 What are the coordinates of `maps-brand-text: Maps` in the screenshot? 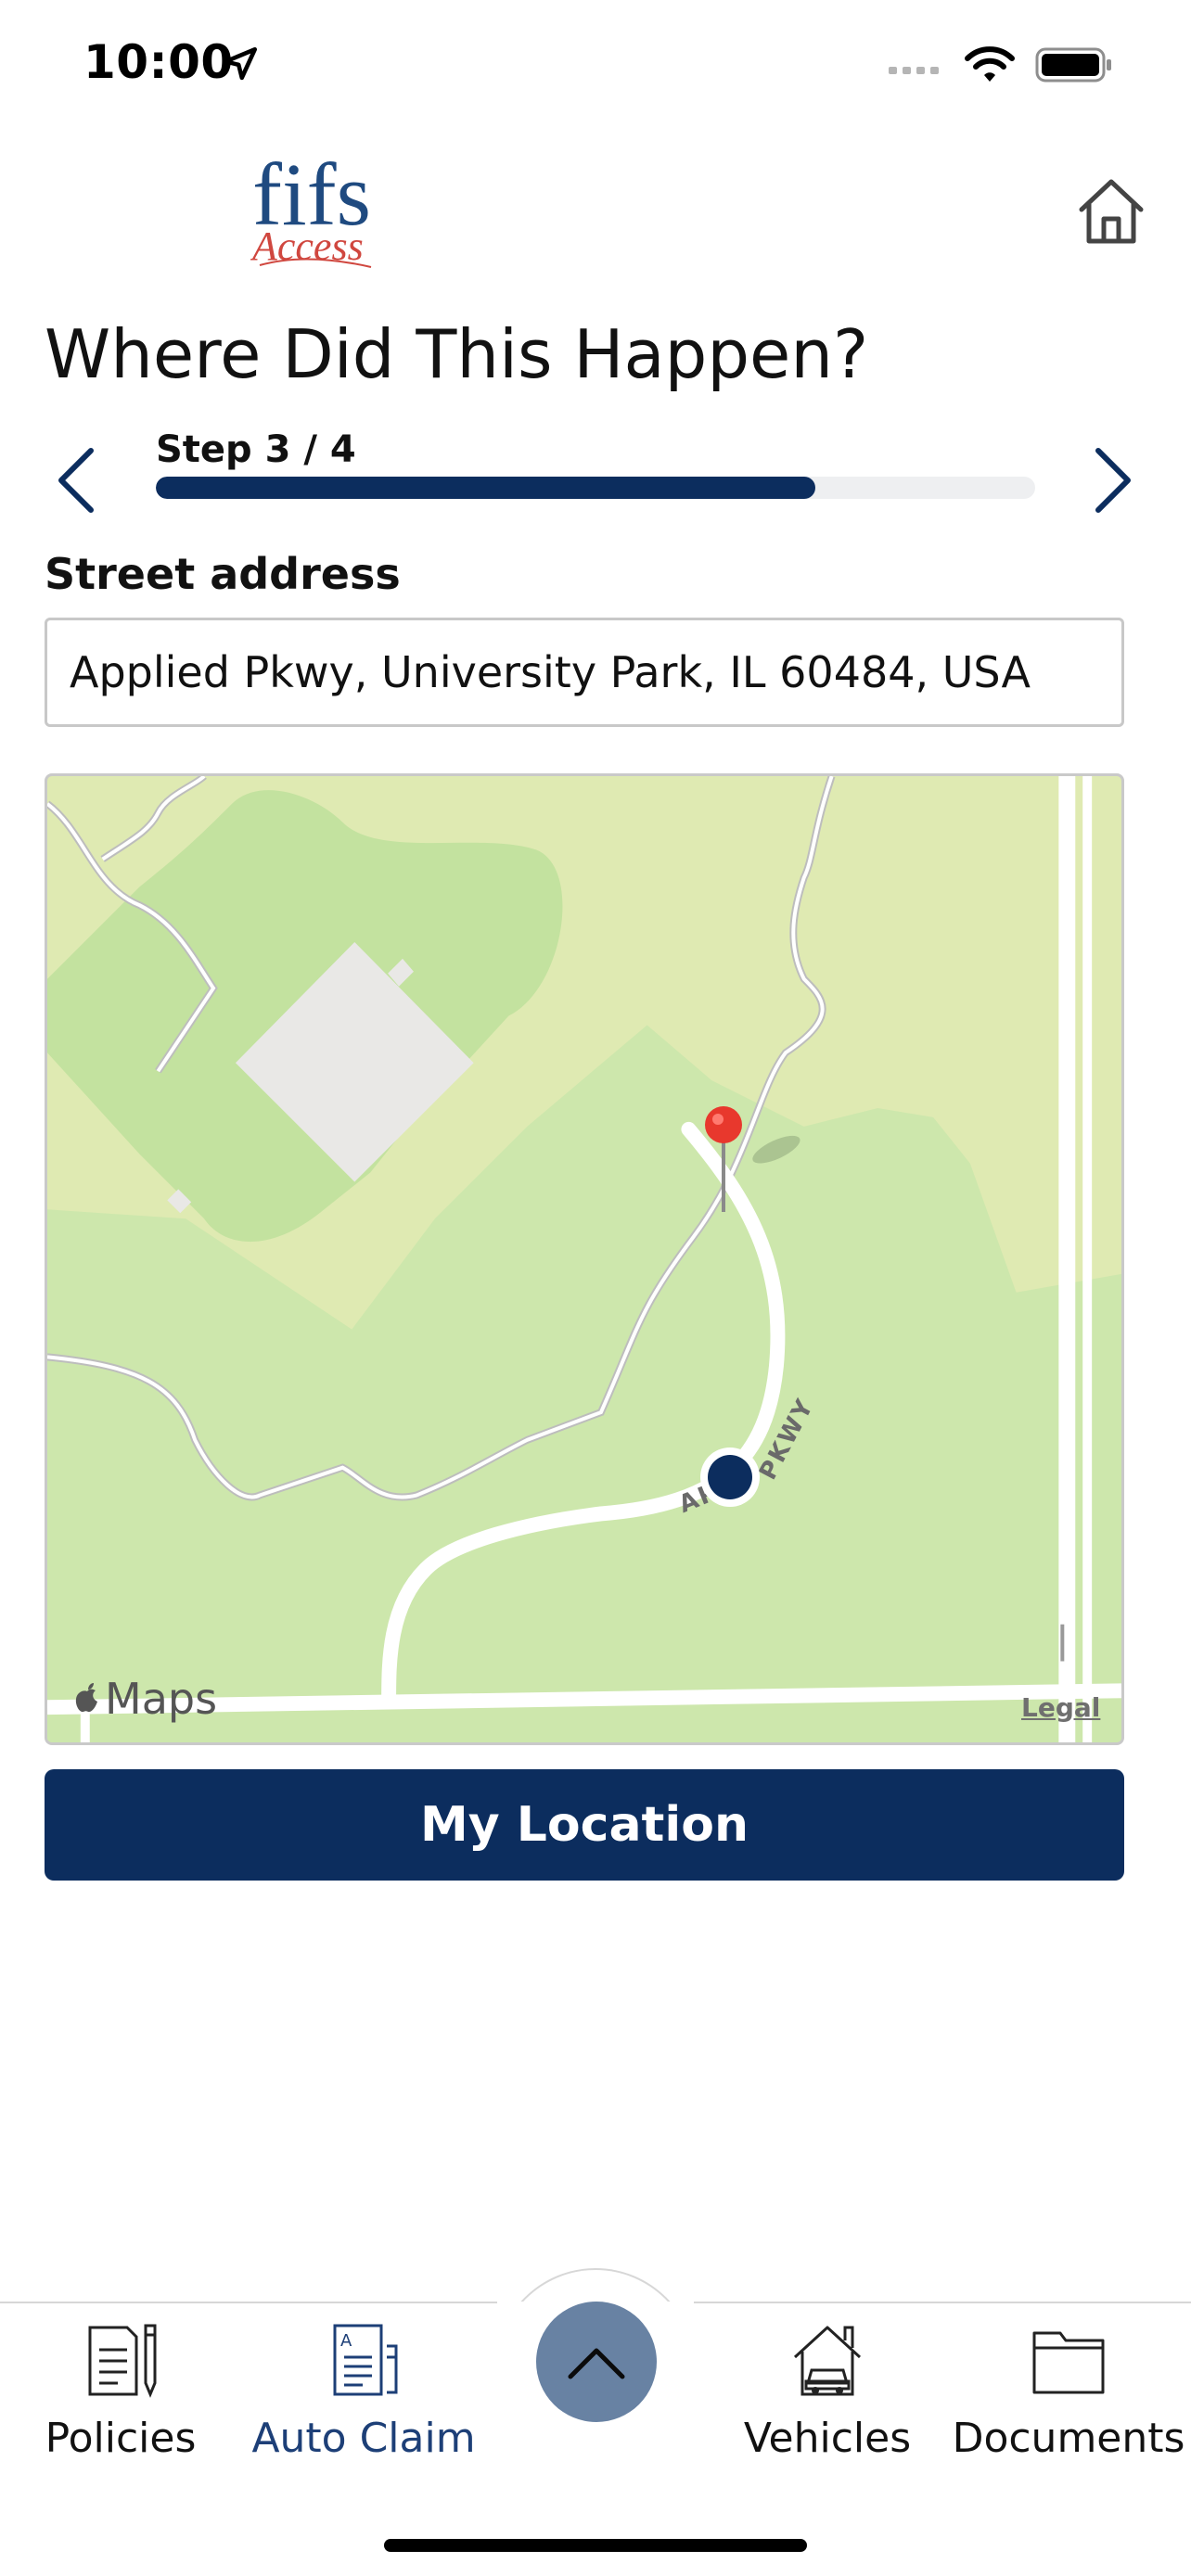 It's located at (161, 1699).